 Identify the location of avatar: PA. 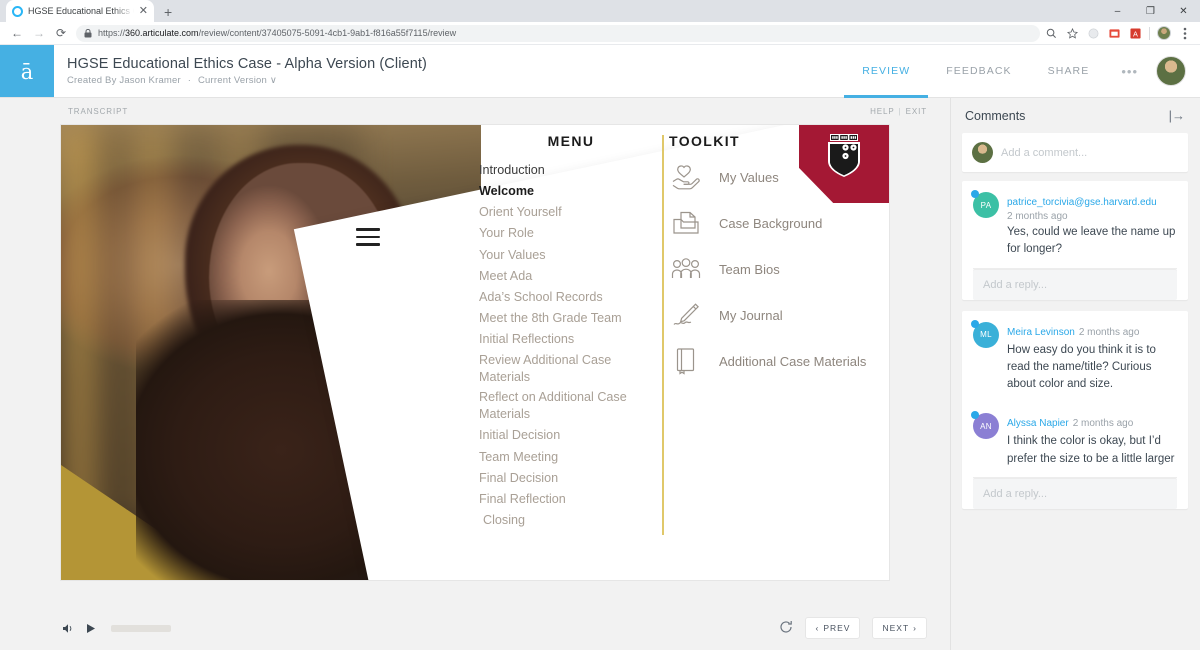
(985, 204).